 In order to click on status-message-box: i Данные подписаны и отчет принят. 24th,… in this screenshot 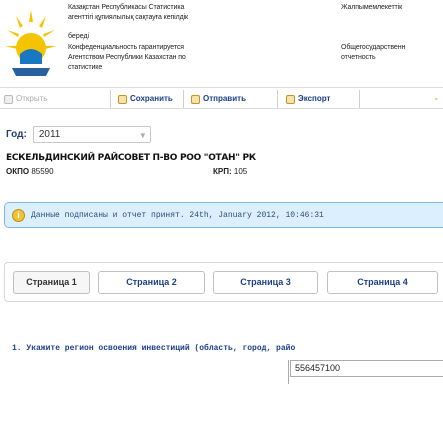, I will do `click(223, 215)`.